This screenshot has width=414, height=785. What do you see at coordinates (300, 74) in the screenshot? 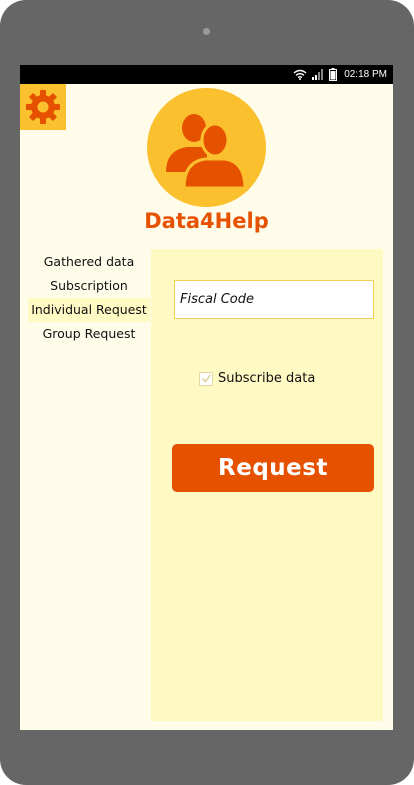
I see `wifi-icon` at bounding box center [300, 74].